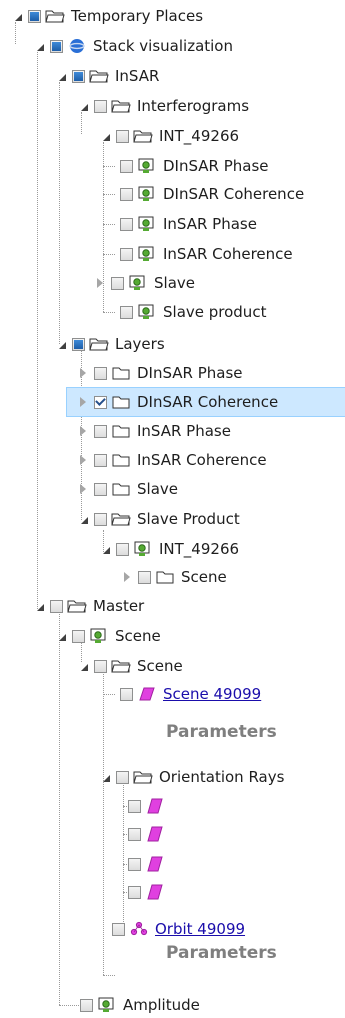 The image size is (345, 1018). I want to click on node-scene-49099: Scene 49099, so click(190, 694).